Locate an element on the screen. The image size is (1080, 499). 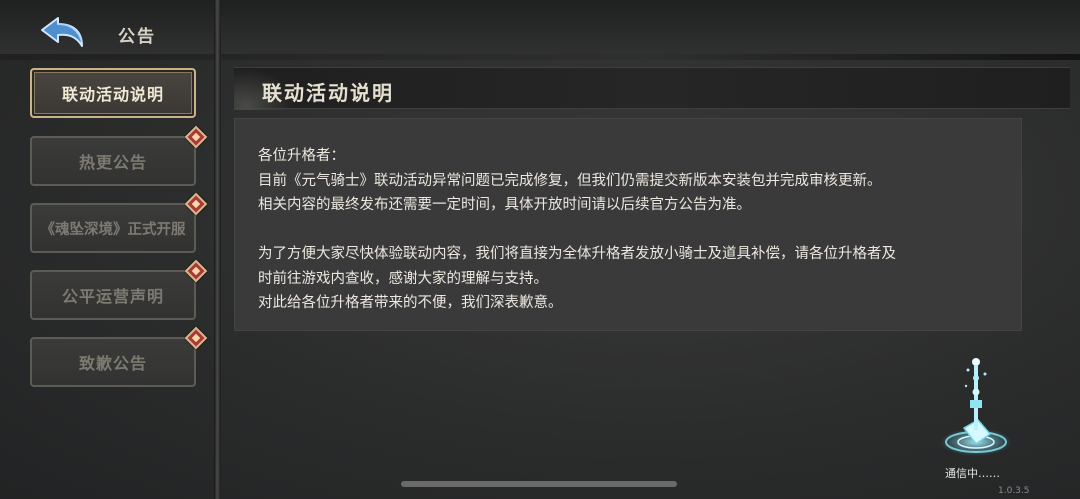
home-indicator is located at coordinates (539, 484).